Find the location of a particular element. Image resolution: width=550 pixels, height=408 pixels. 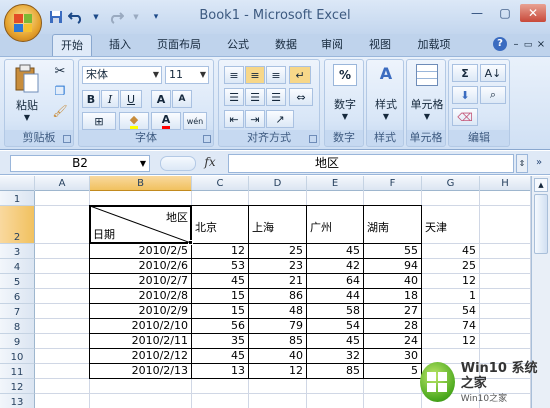

underline-button: U is located at coordinates (131, 99).